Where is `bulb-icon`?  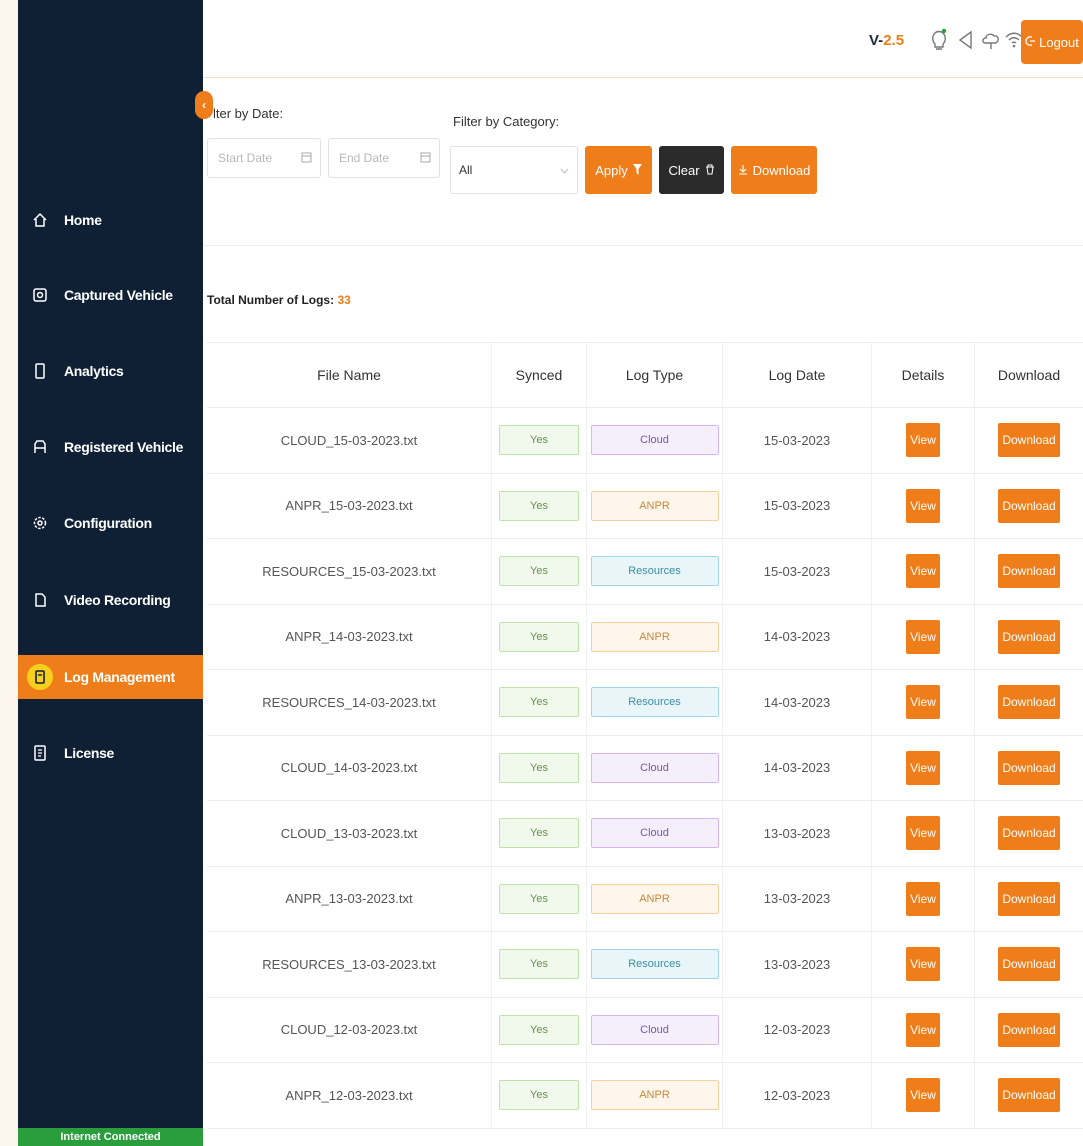 bulb-icon is located at coordinates (939, 40).